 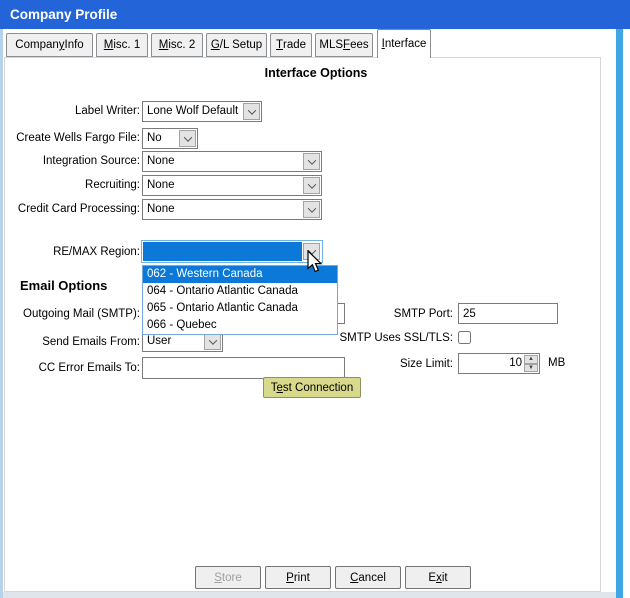 I want to click on recruiting-combobox: None, so click(x=232, y=185).